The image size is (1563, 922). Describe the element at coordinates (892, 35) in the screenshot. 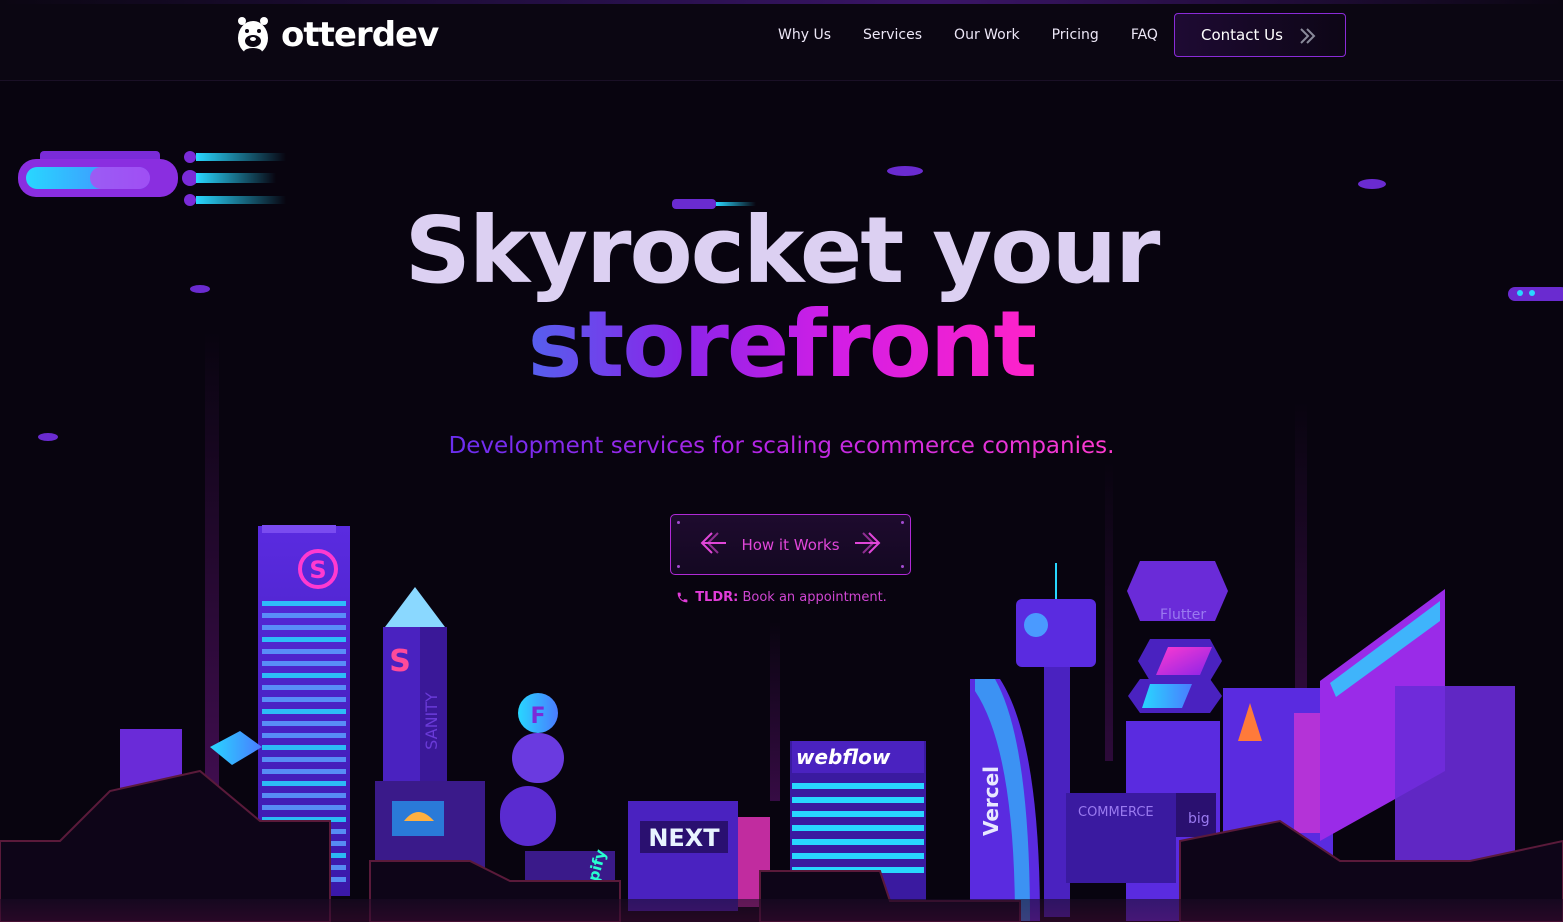

I see `nav-services: Services` at that location.